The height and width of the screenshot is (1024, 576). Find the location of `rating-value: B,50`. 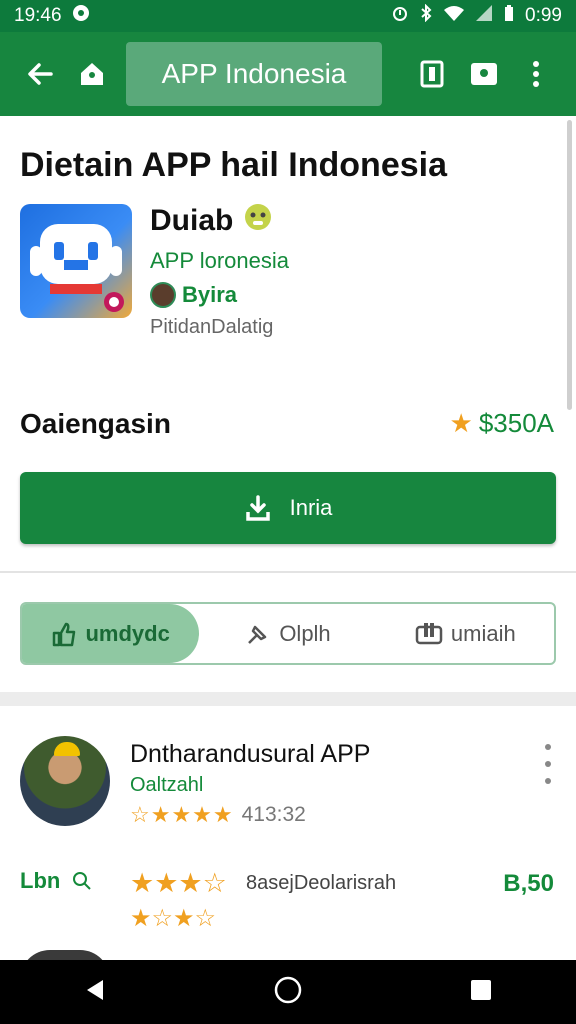

rating-value: B,50 is located at coordinates (528, 883).